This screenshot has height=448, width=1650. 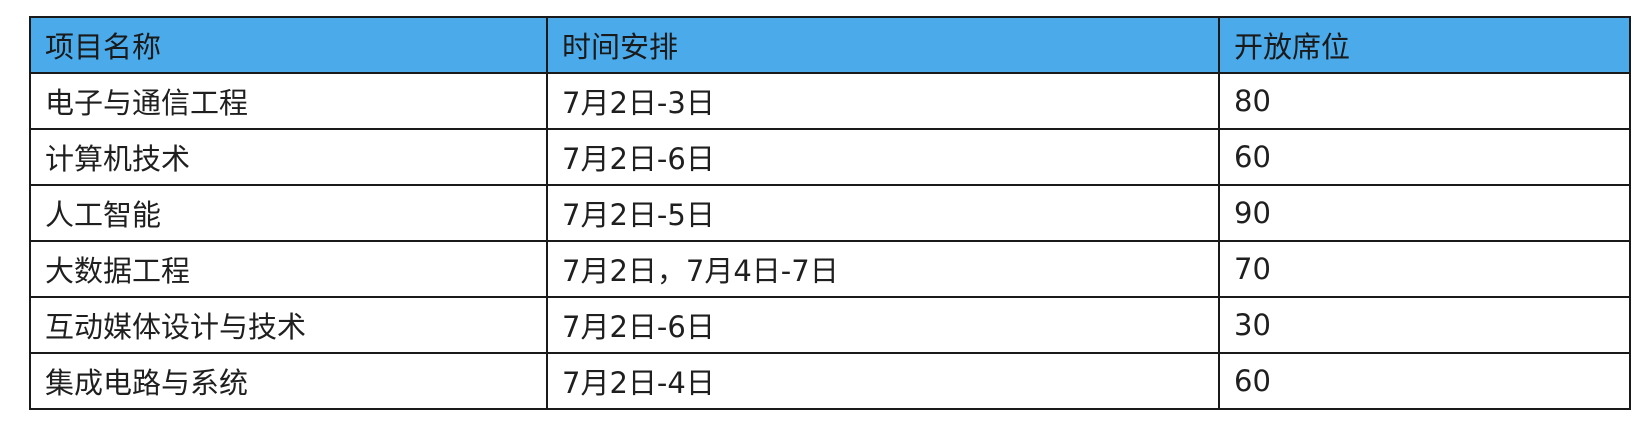 I want to click on open-seats-cell: 80, so click(x=1424, y=101).